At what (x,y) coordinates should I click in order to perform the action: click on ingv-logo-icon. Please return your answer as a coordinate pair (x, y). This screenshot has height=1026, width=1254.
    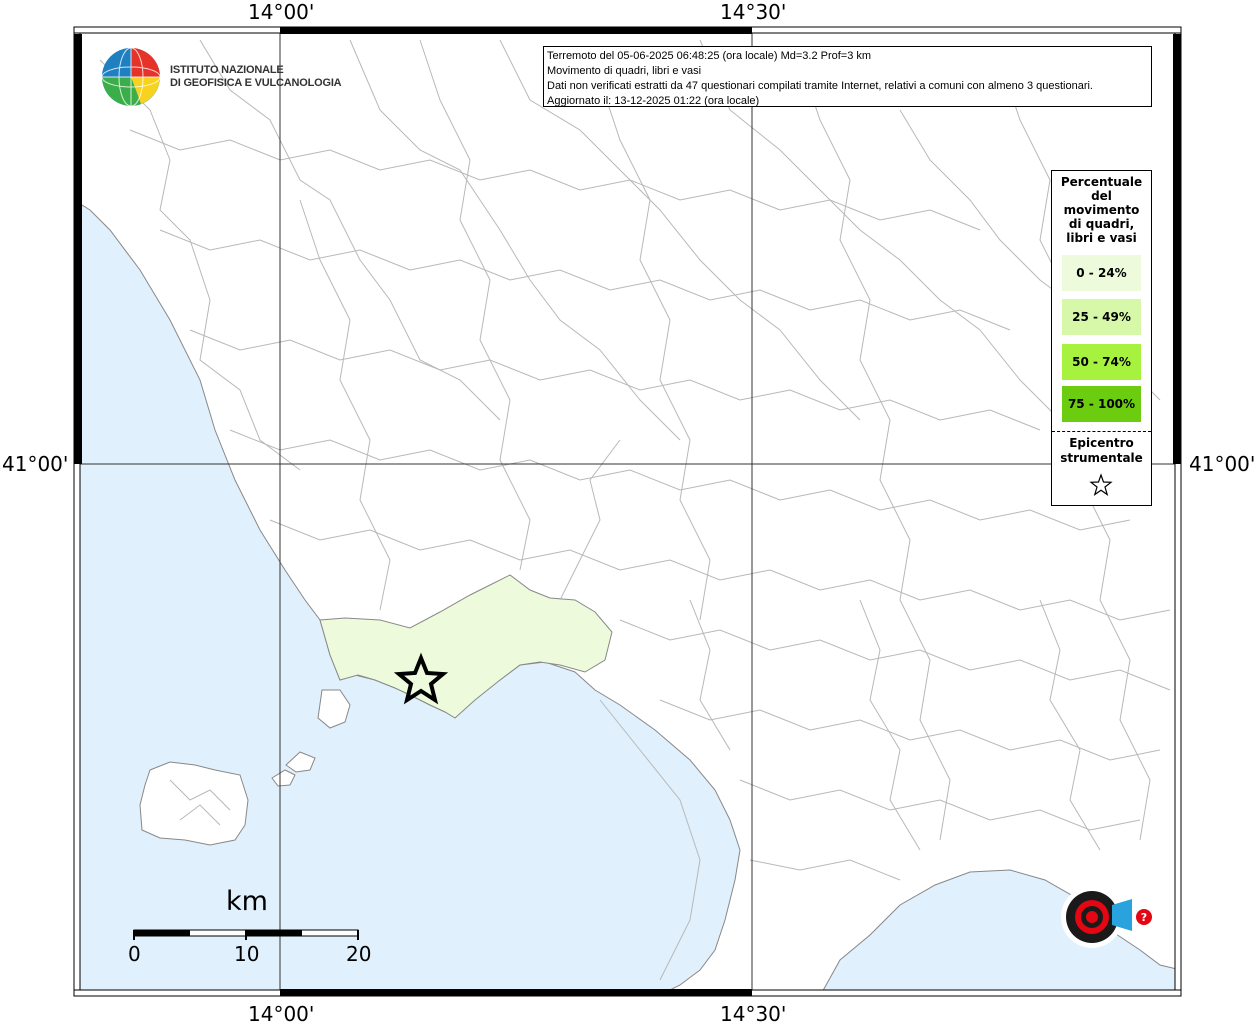
    Looking at the image, I should click on (131, 77).